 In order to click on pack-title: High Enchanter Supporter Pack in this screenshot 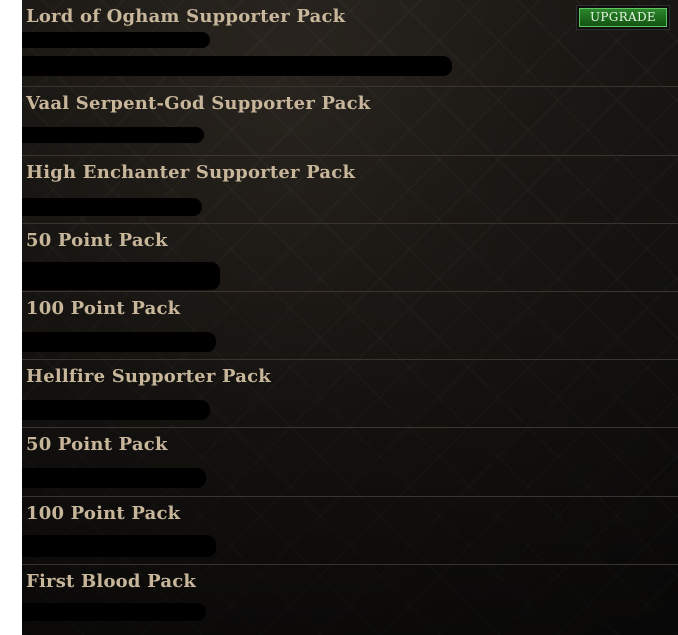, I will do `click(191, 172)`.